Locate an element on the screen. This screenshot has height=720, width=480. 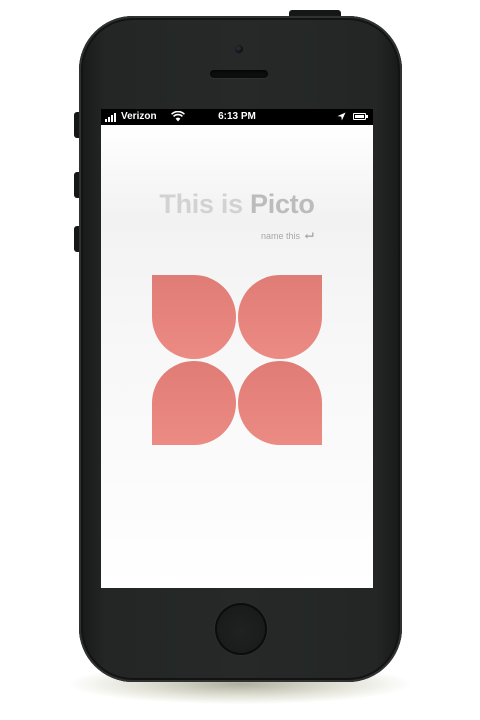
picto-logo is located at coordinates (237, 360).